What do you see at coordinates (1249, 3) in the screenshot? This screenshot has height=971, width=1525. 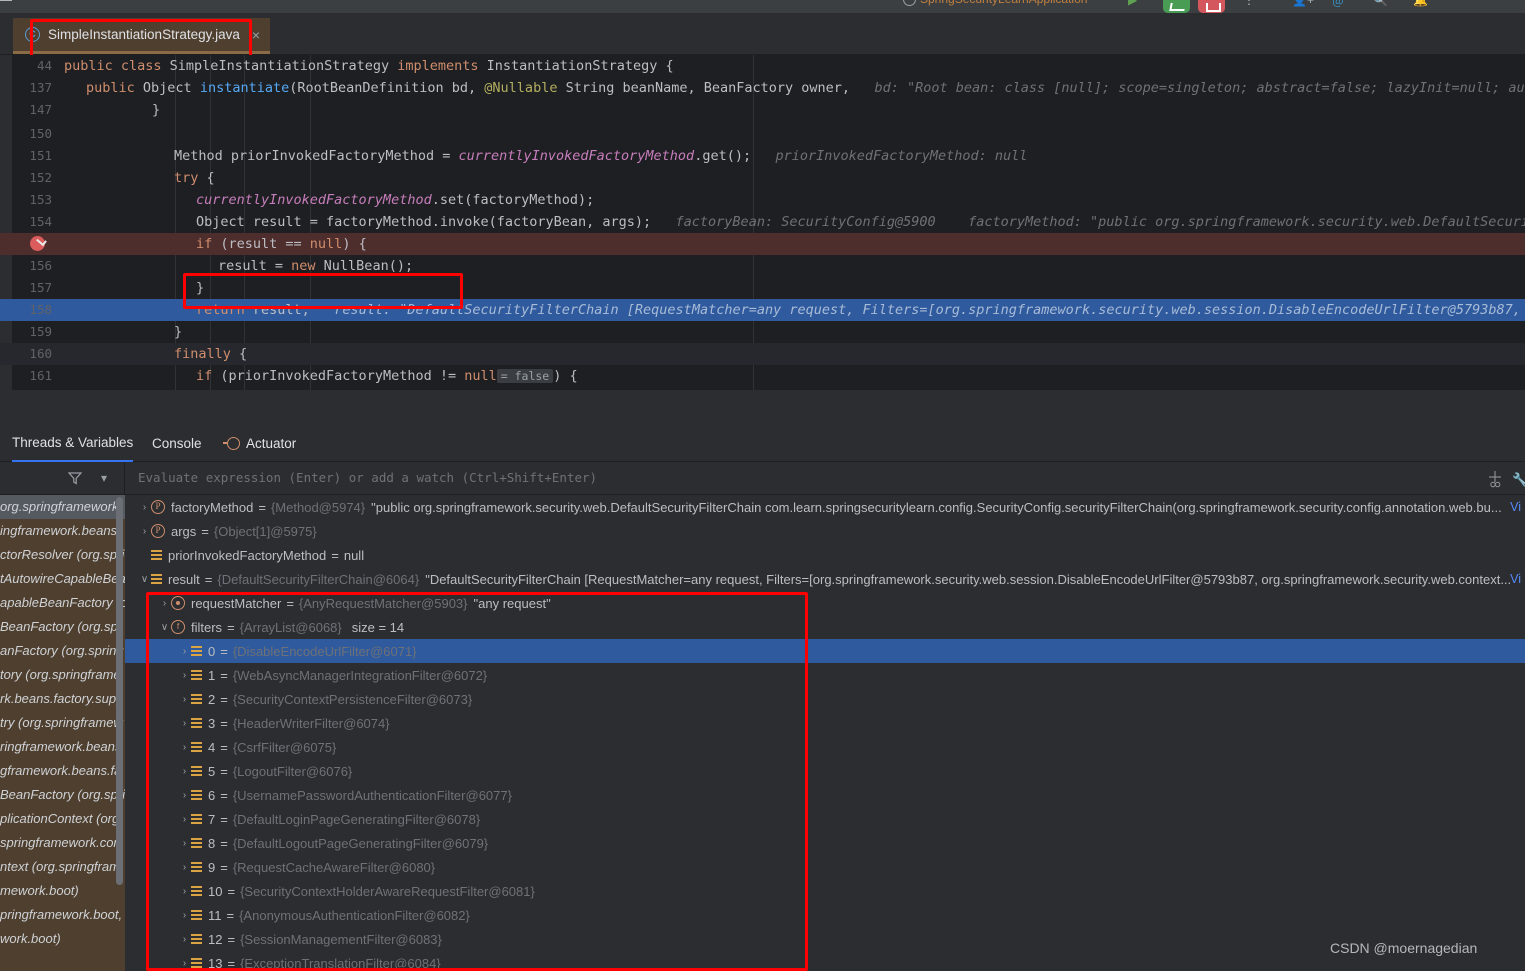 I see `more-icon: ⋮` at bounding box center [1249, 3].